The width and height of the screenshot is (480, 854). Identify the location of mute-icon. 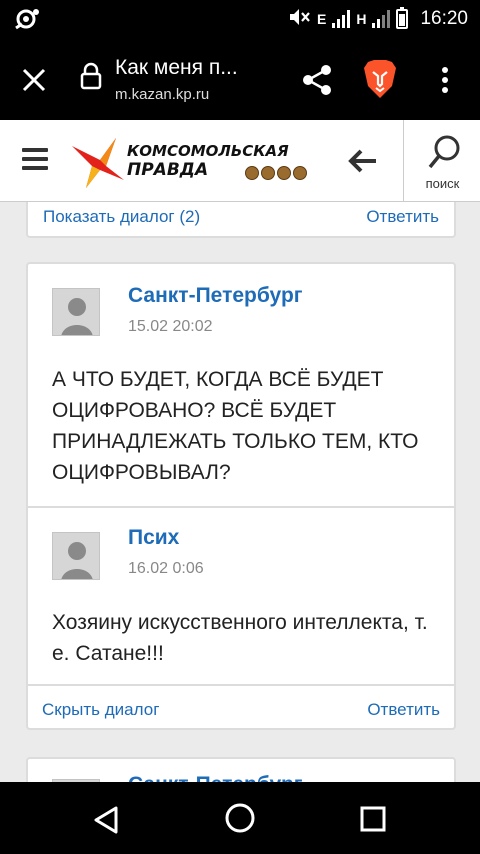
(300, 19).